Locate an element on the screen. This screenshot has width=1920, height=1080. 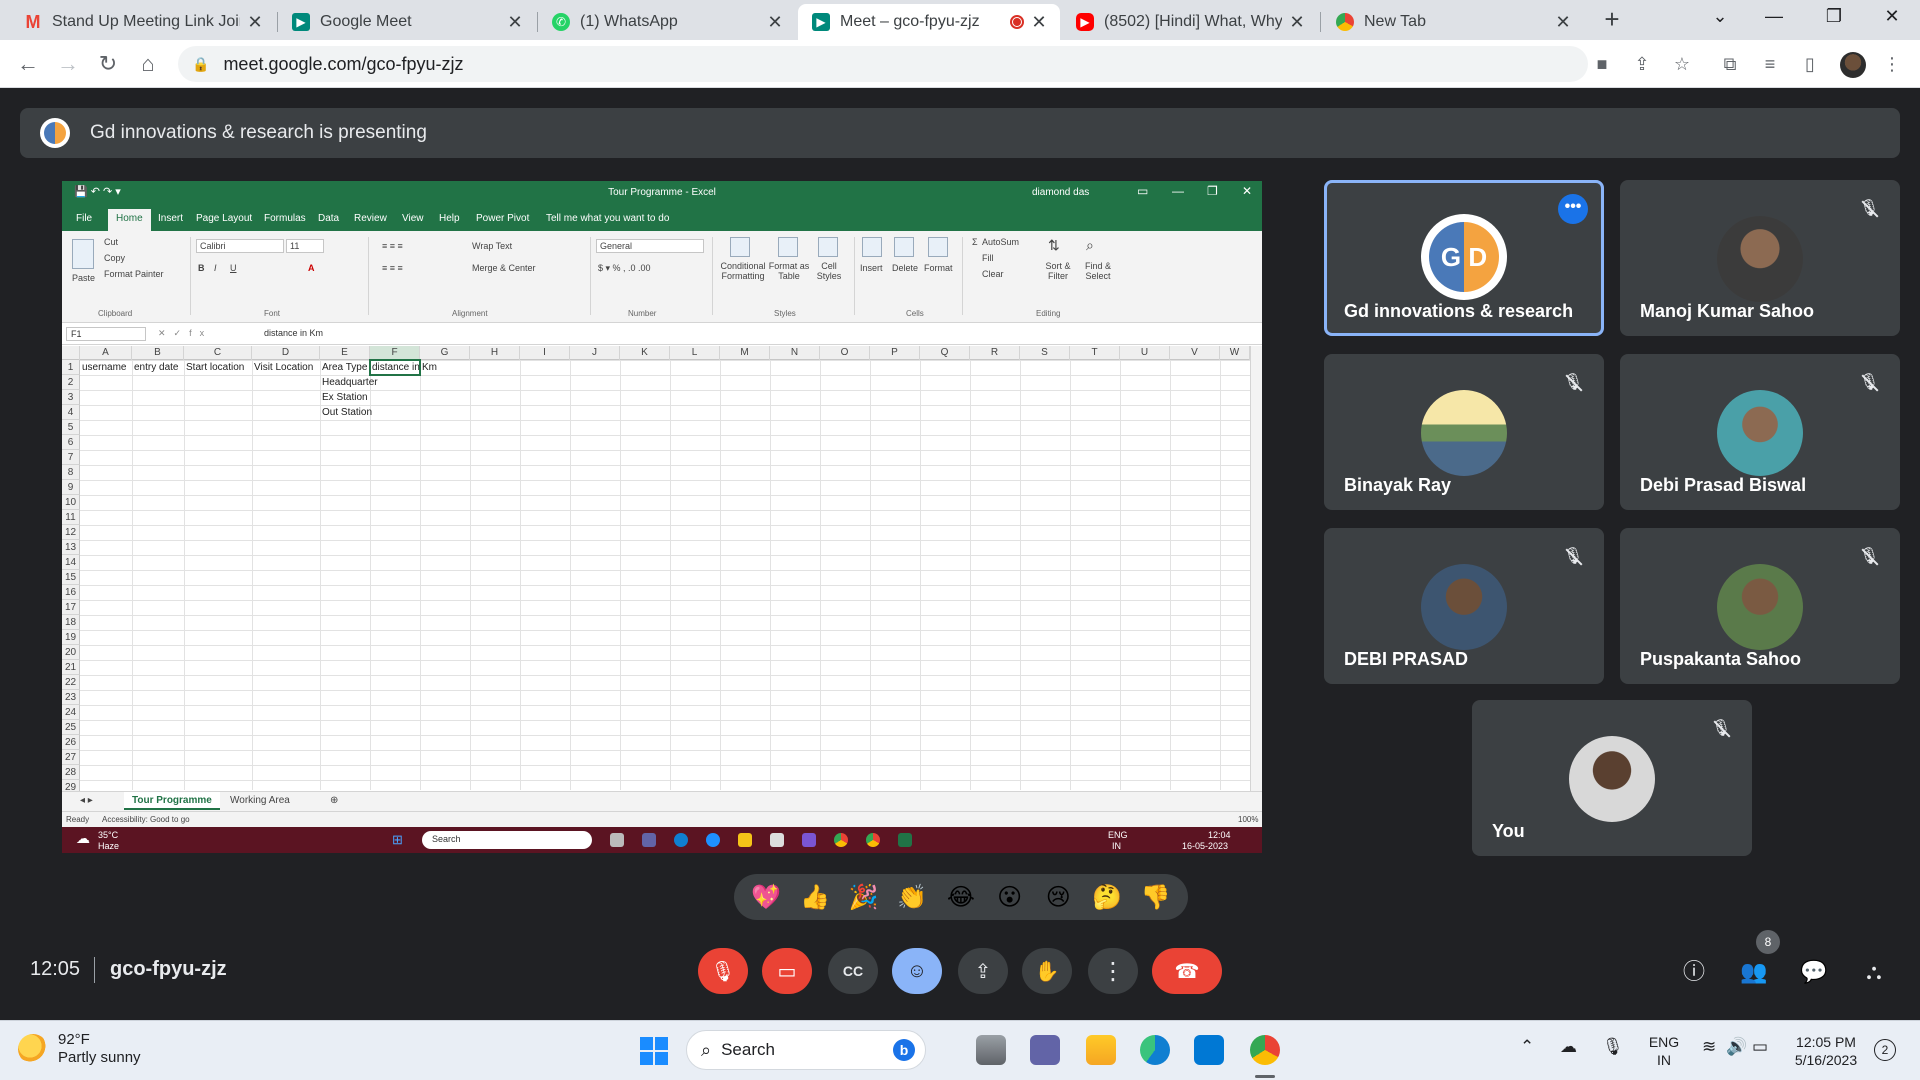
more-options-icon: ••• is located at coordinates (1573, 209).